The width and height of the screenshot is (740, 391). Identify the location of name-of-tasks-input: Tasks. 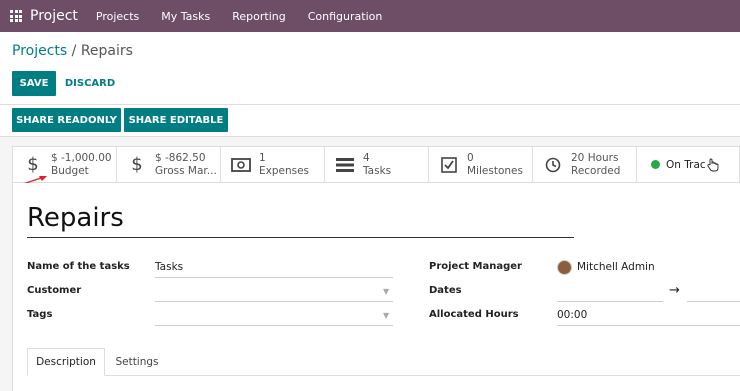
(169, 267).